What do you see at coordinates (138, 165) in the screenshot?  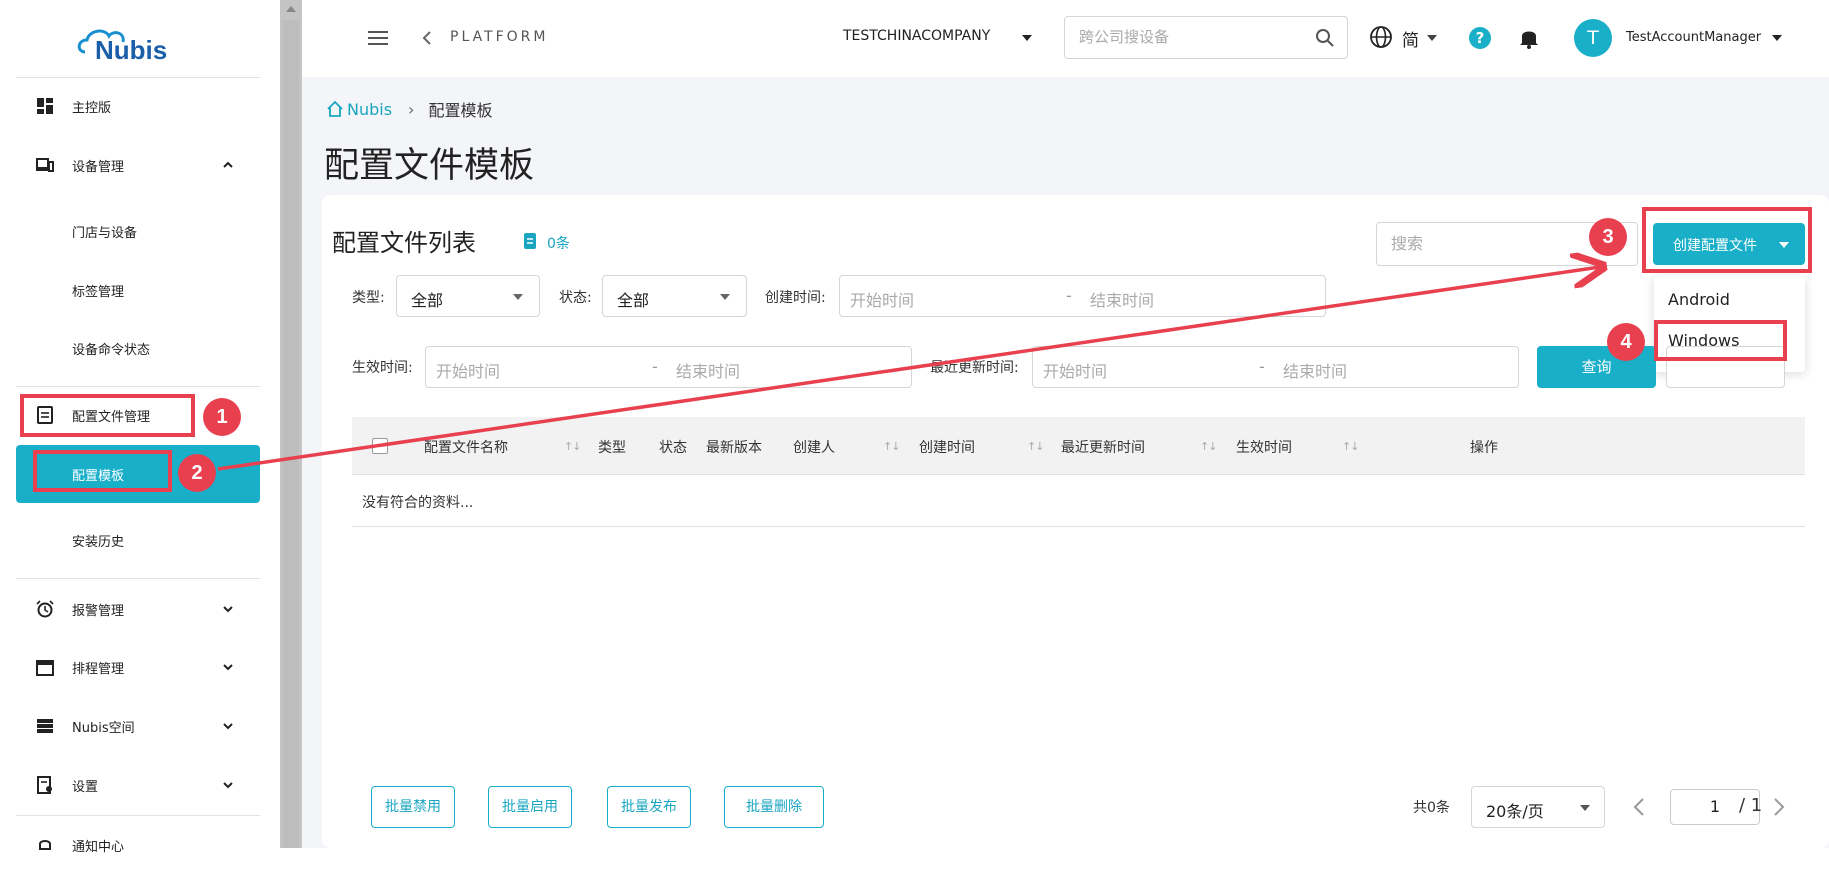 I see `sidebar-item-device-mgmt: 设备管理` at bounding box center [138, 165].